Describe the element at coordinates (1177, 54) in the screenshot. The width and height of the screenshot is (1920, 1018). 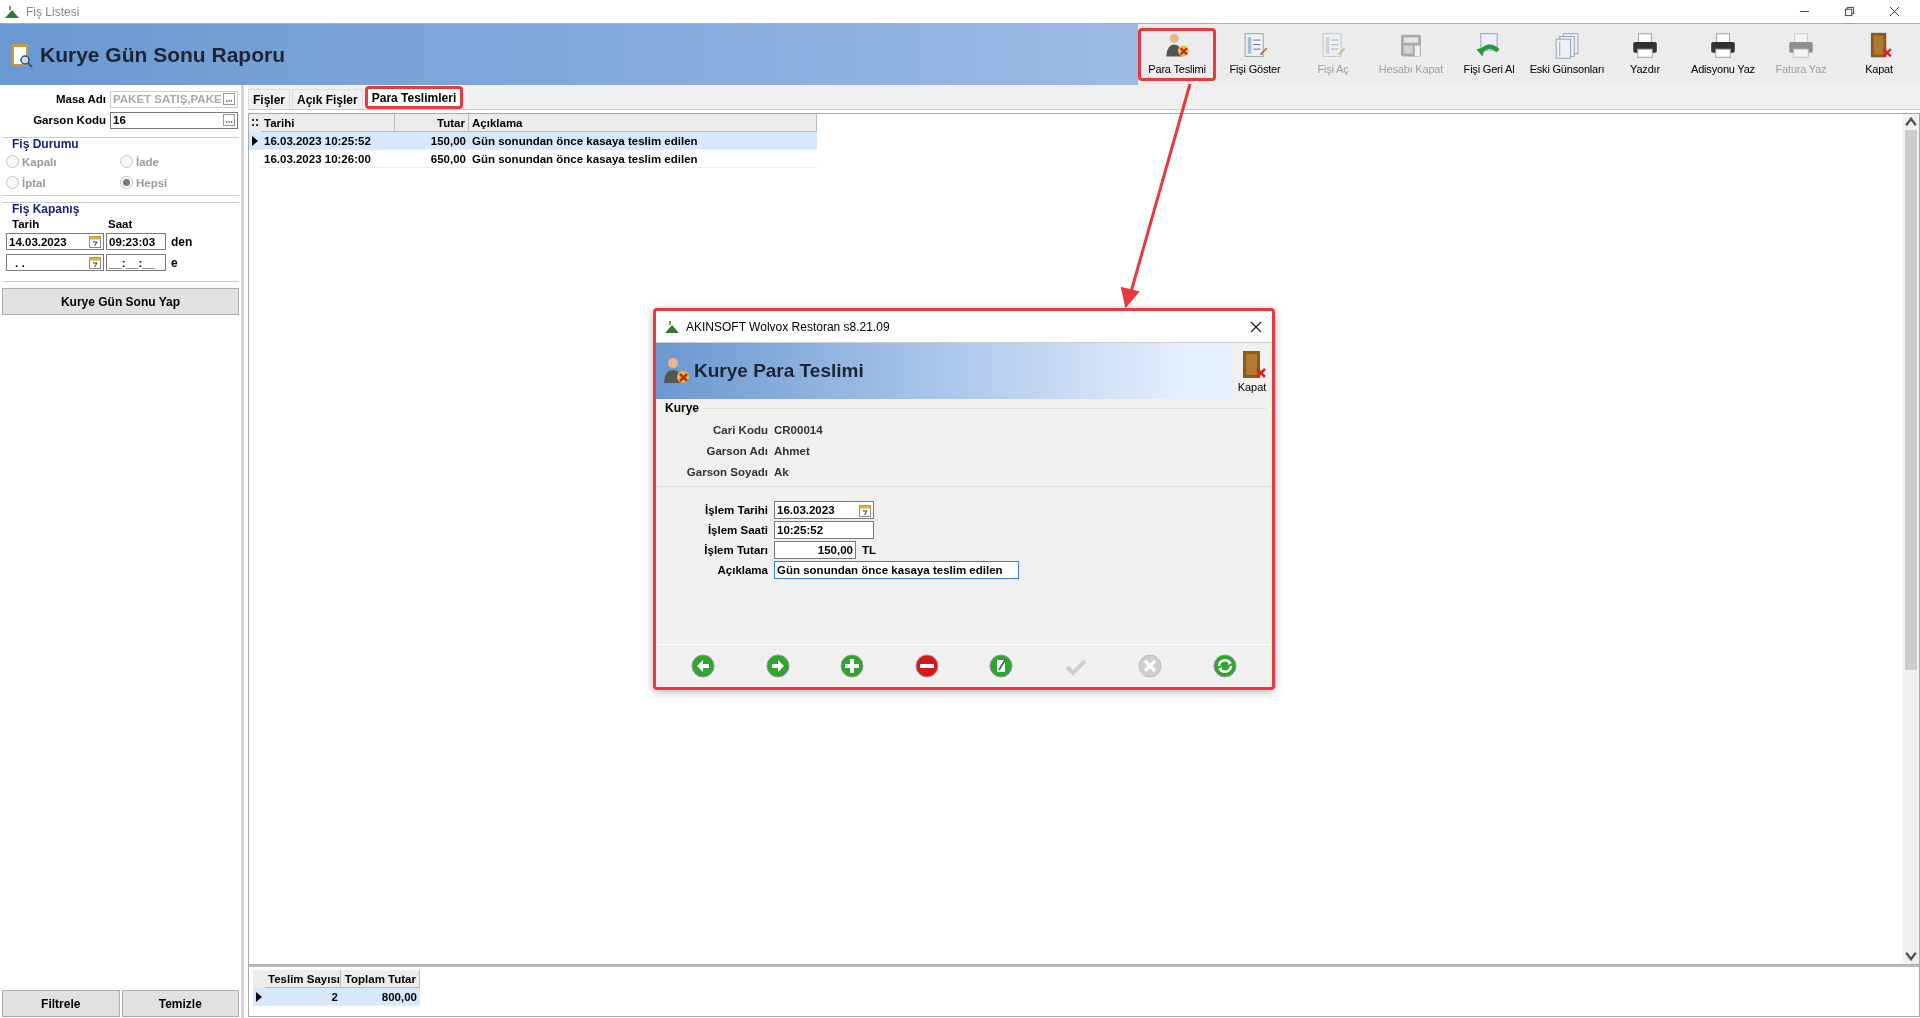
I see `toolbar-button: Para Teslimi` at that location.